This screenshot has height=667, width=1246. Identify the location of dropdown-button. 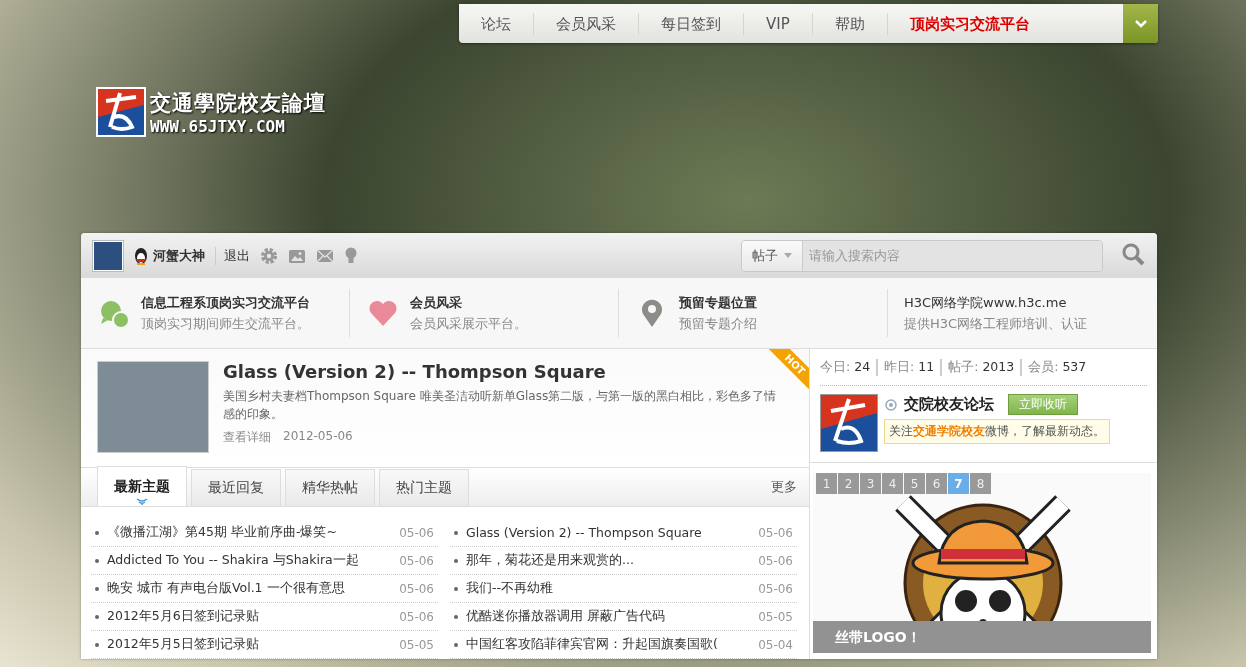
(1140, 23).